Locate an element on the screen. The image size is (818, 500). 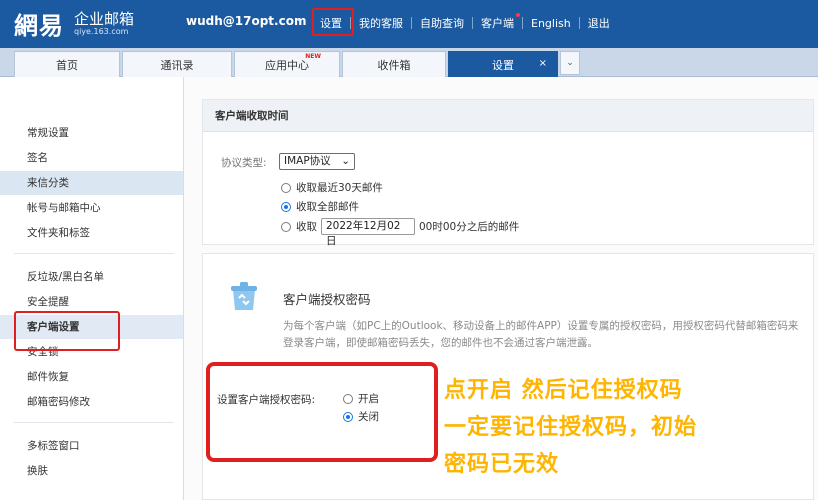
tab-bar: 首页 通讯录 应用中心 NEW 收件箱 设置 × is located at coordinates (409, 62).